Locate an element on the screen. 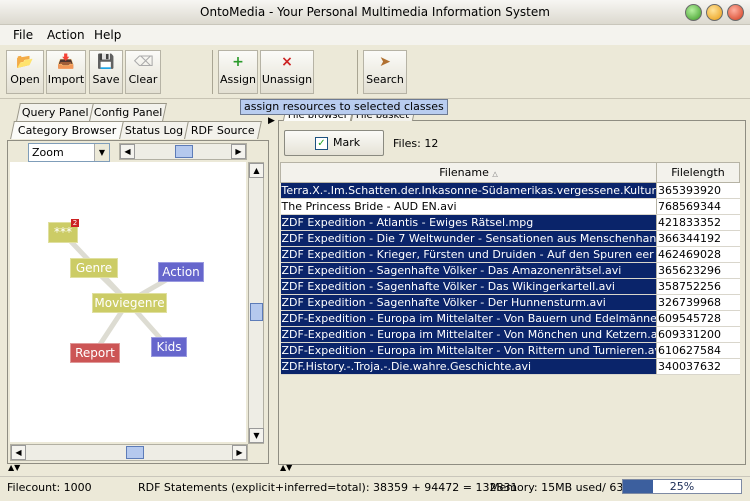 The width and height of the screenshot is (750, 501). filelength-cell: 462469028 is located at coordinates (698, 254).